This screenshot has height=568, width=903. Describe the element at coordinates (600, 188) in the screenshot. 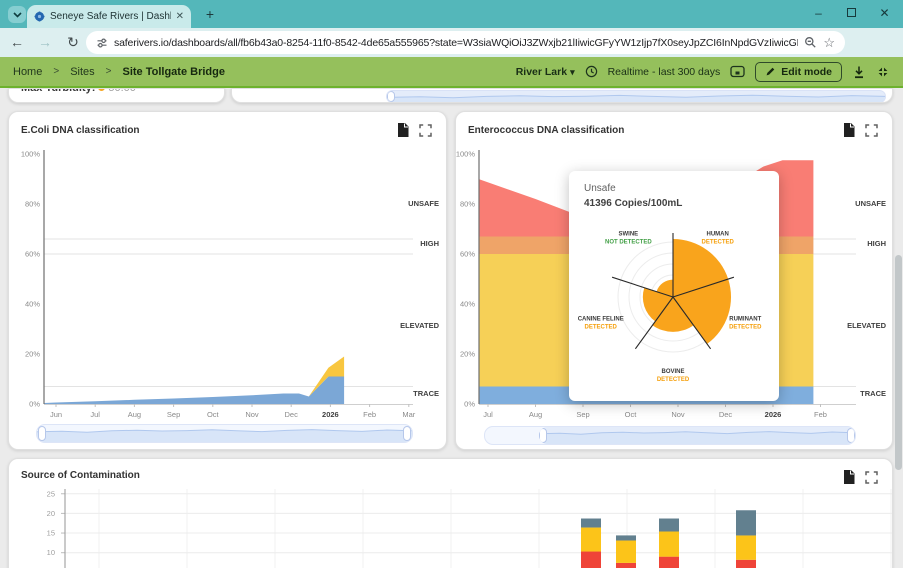

I see `tooltip-level: Unsafe` at that location.